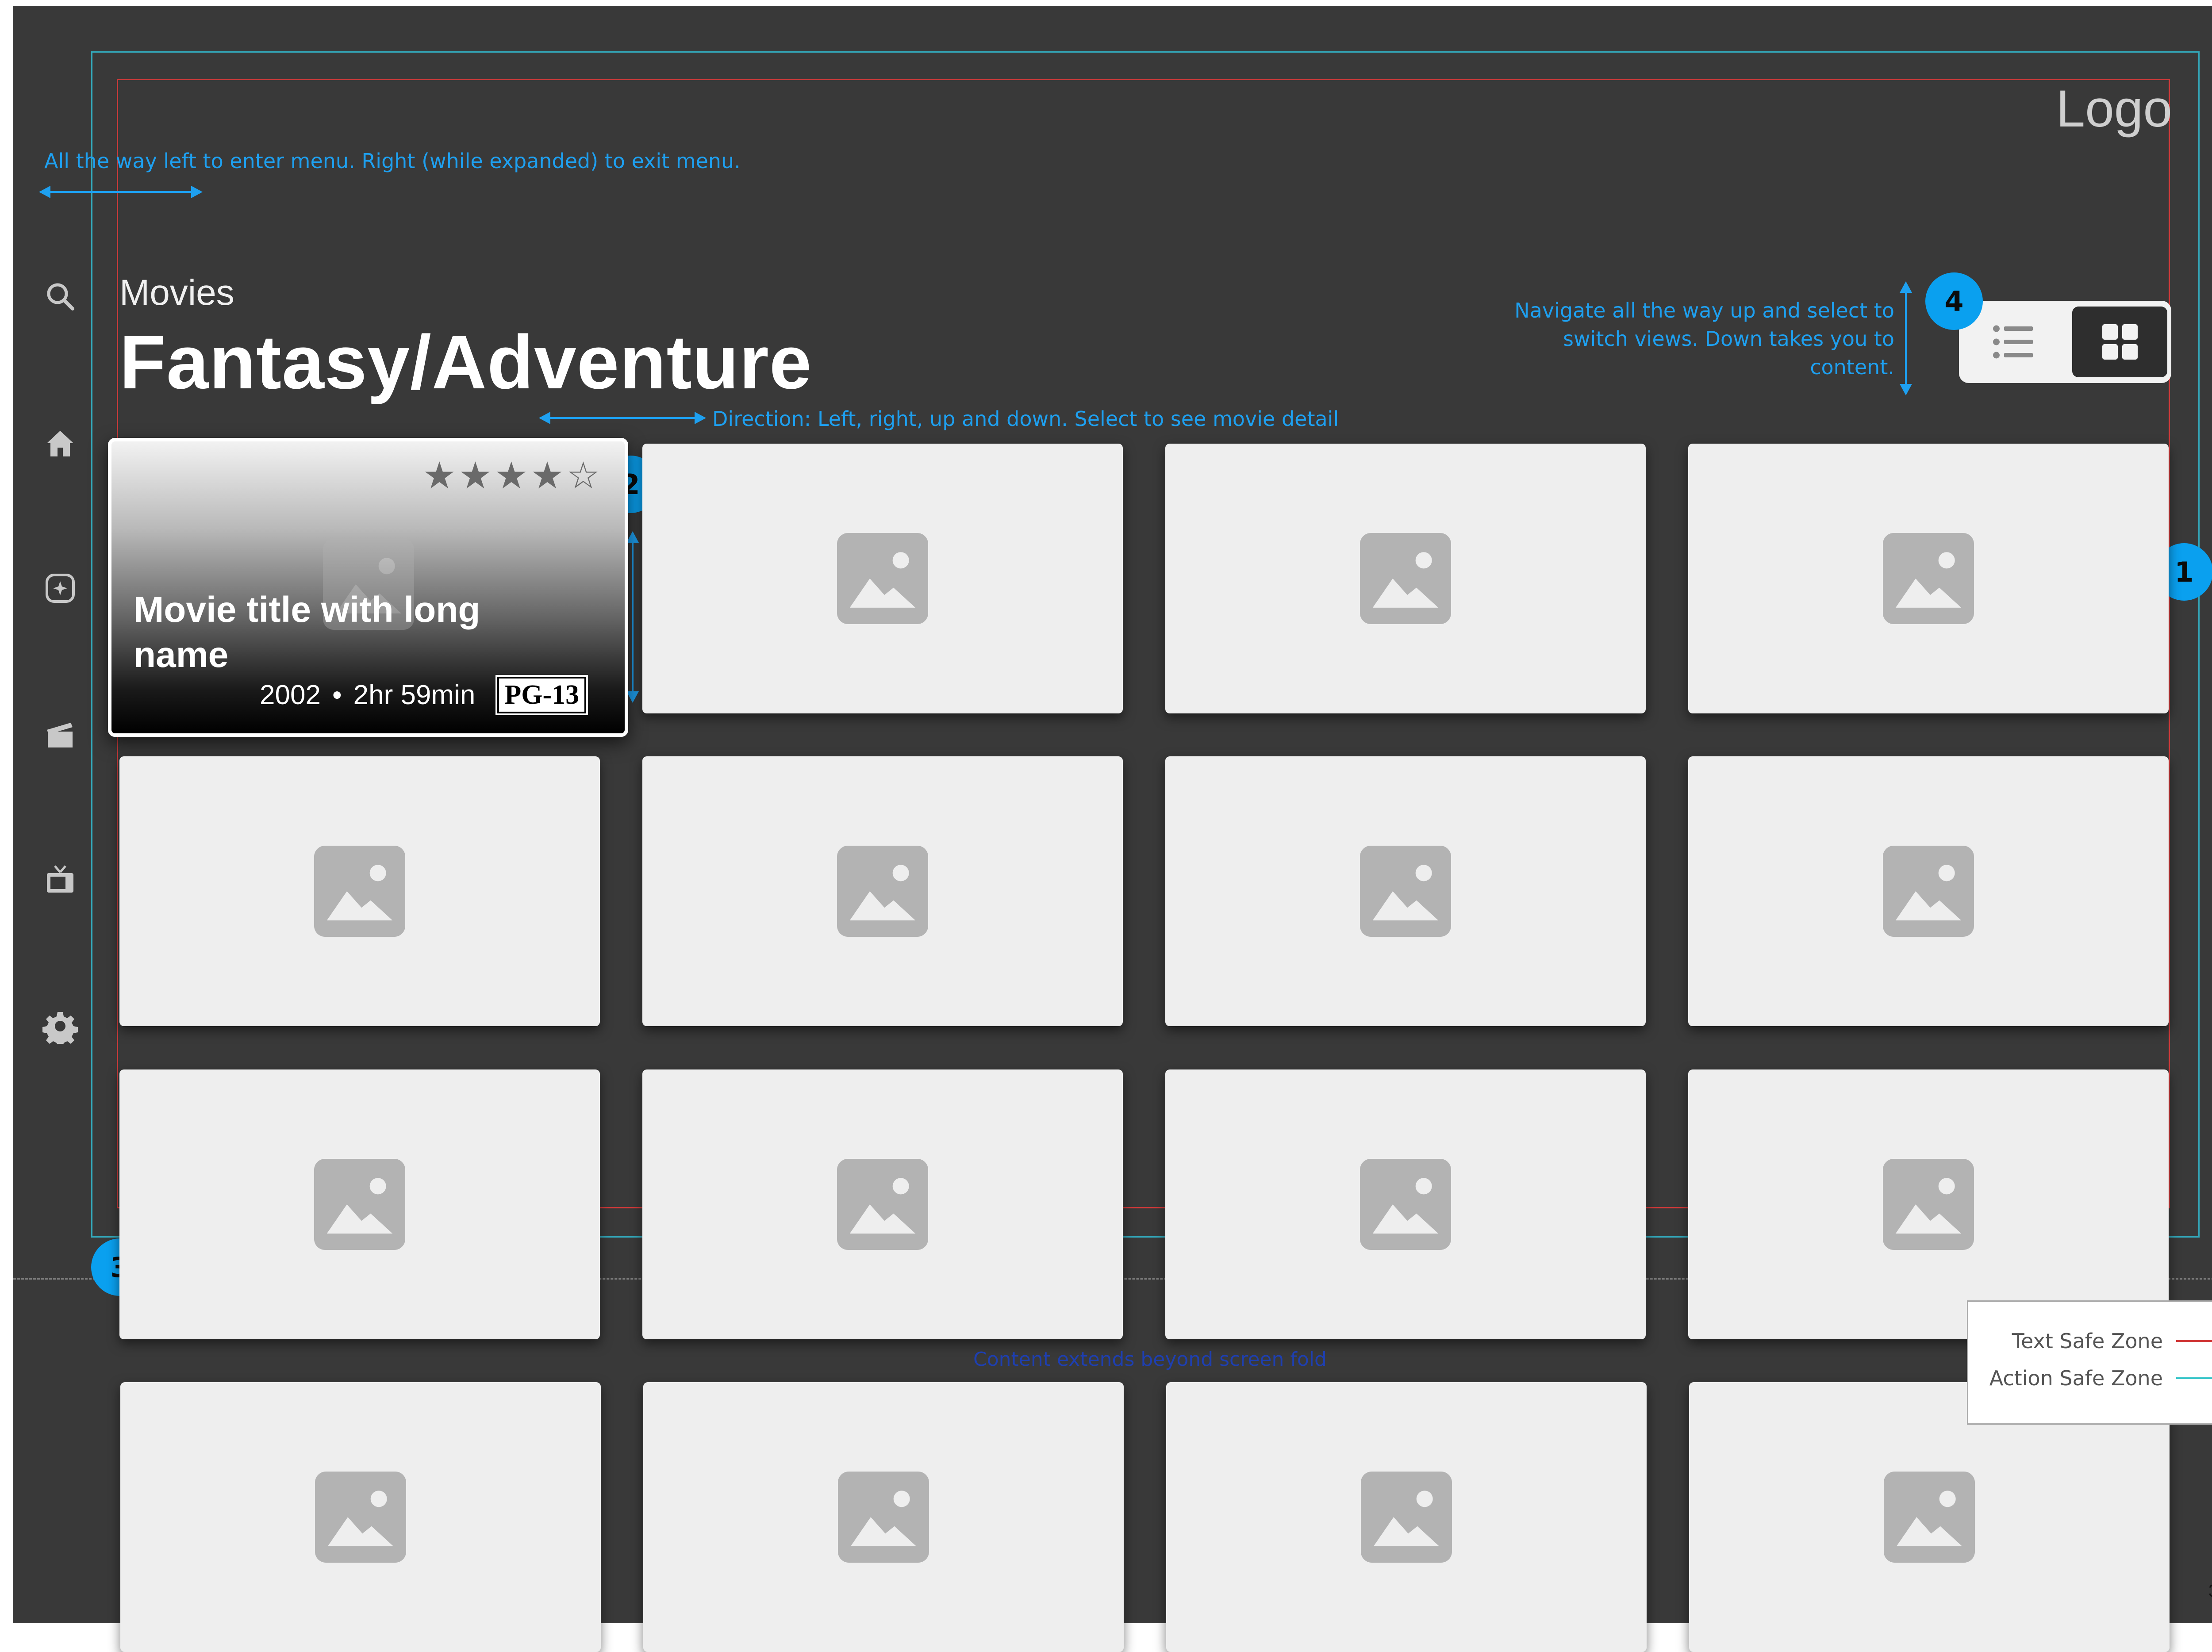 This screenshot has height=1652, width=2212. I want to click on view-annotation-line: switch views. Down takes you to, so click(1729, 339).